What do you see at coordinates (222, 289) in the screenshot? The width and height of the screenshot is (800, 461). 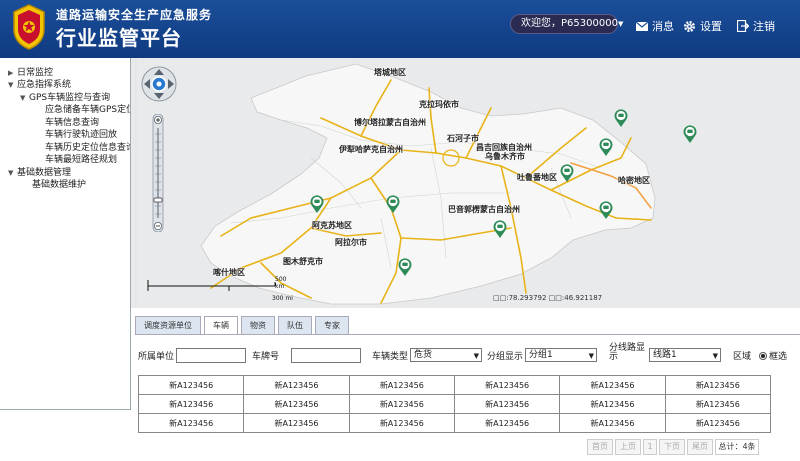 I see `map-scale-bar: 500 km 300 mi` at bounding box center [222, 289].